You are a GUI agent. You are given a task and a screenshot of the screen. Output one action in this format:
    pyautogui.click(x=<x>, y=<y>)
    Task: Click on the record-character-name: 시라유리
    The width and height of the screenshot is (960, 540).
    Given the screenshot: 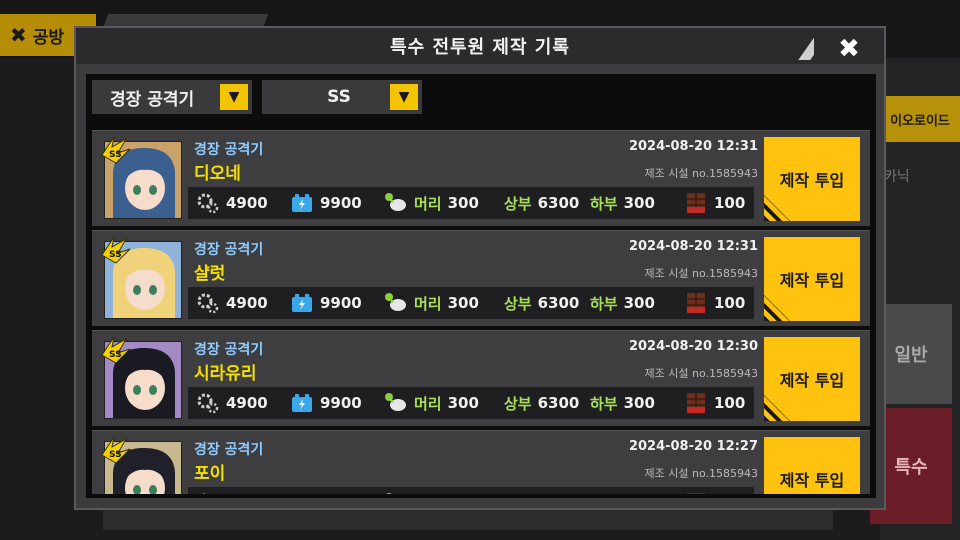 What is the action you would take?
    pyautogui.click(x=225, y=374)
    